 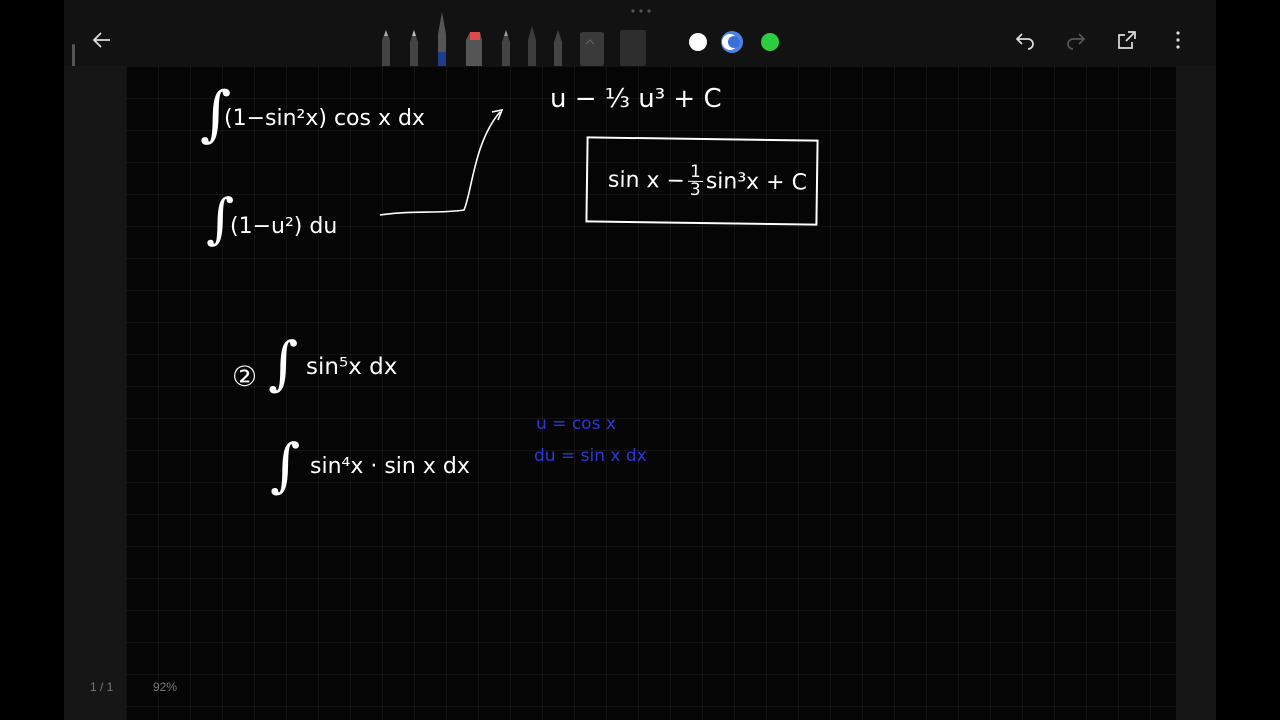 I want to click on arrow-sketch, so click(x=441, y=162).